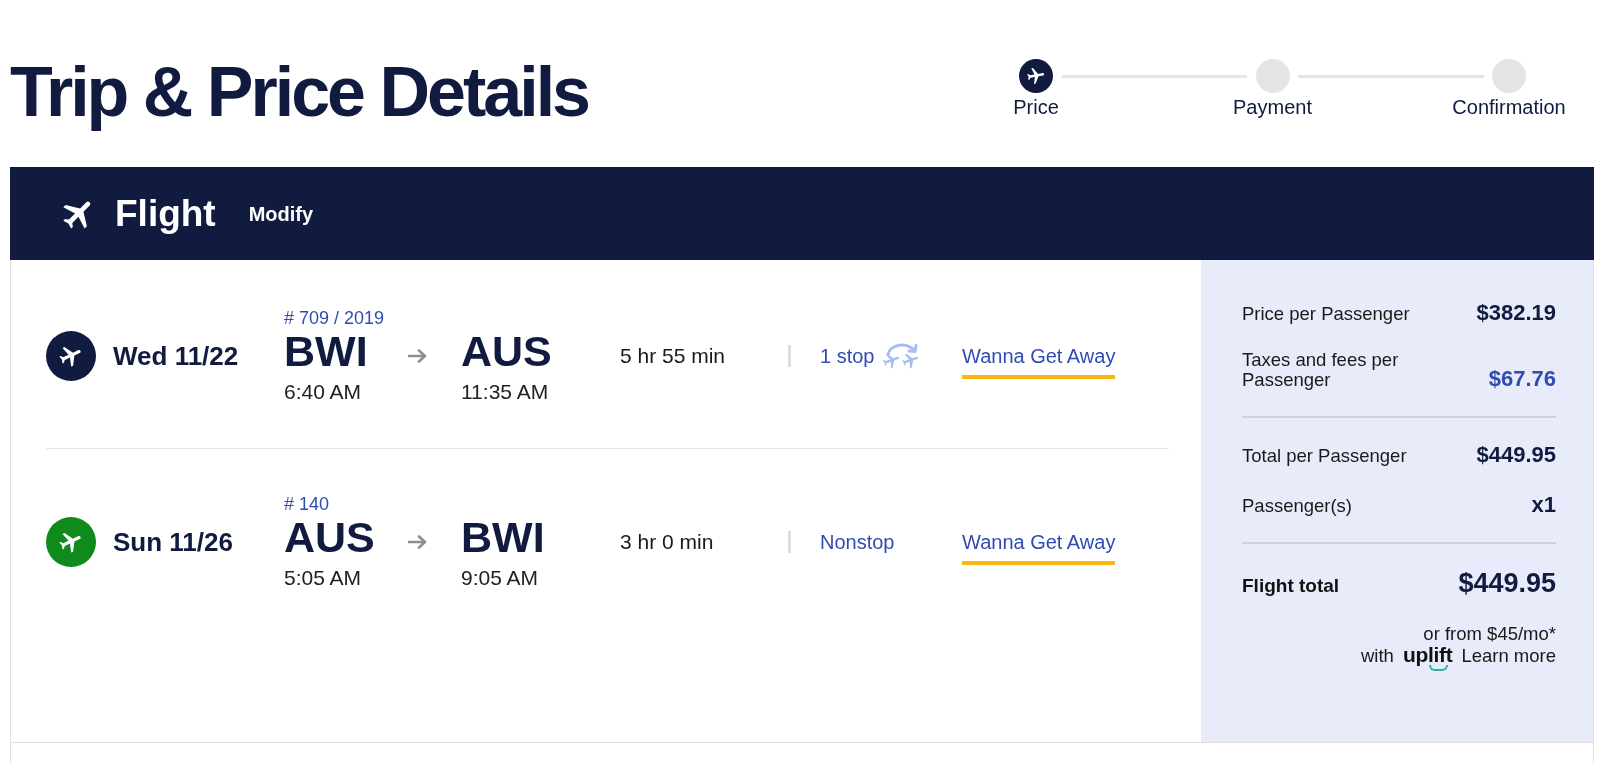  Describe the element at coordinates (500, 578) in the screenshot. I see `arrival-time: 9:05 AM` at that location.